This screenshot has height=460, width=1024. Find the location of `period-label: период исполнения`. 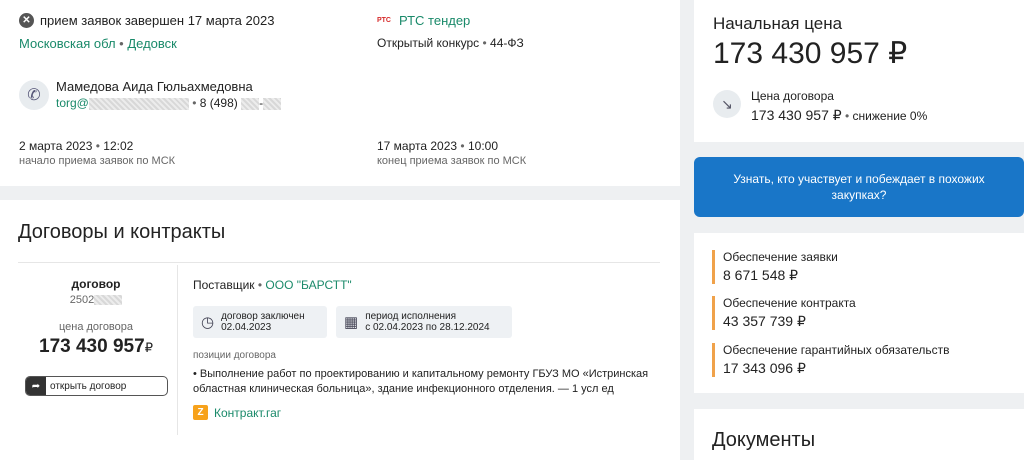

period-label: период исполнения is located at coordinates (411, 316).